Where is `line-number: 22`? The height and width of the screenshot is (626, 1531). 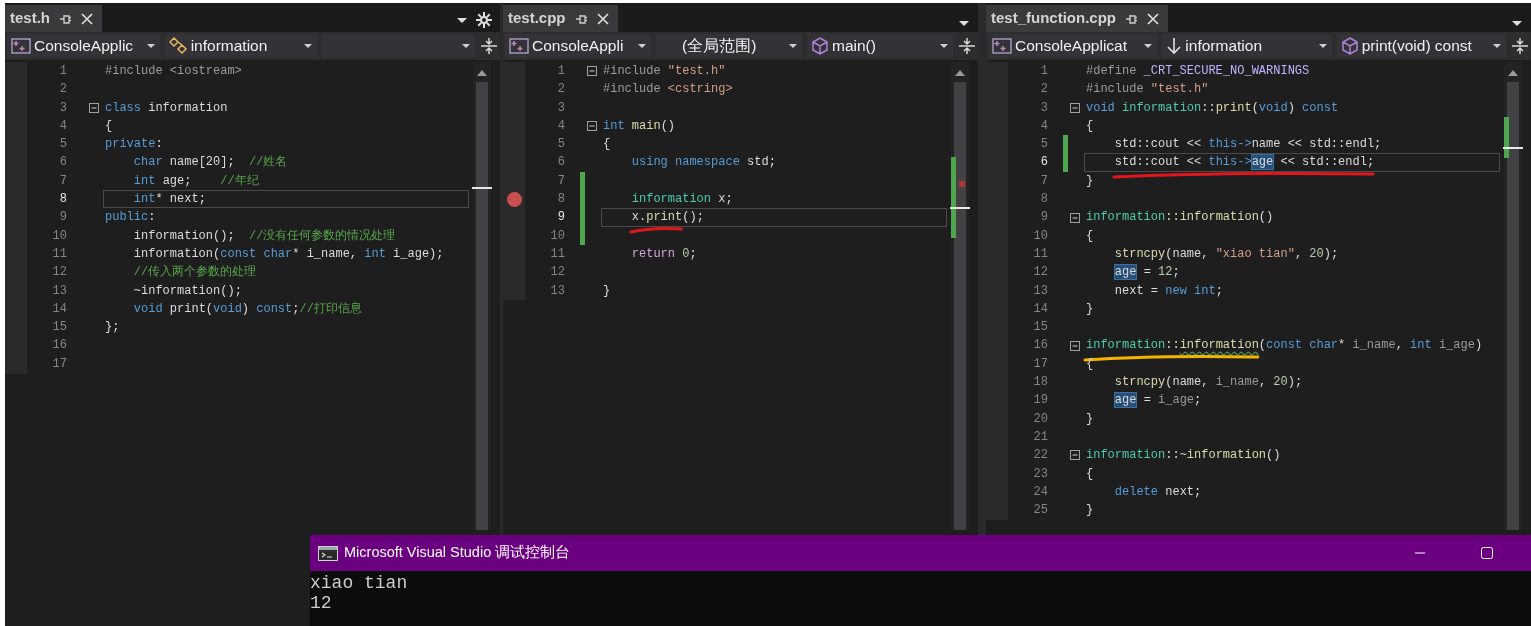 line-number: 22 is located at coordinates (1040, 456).